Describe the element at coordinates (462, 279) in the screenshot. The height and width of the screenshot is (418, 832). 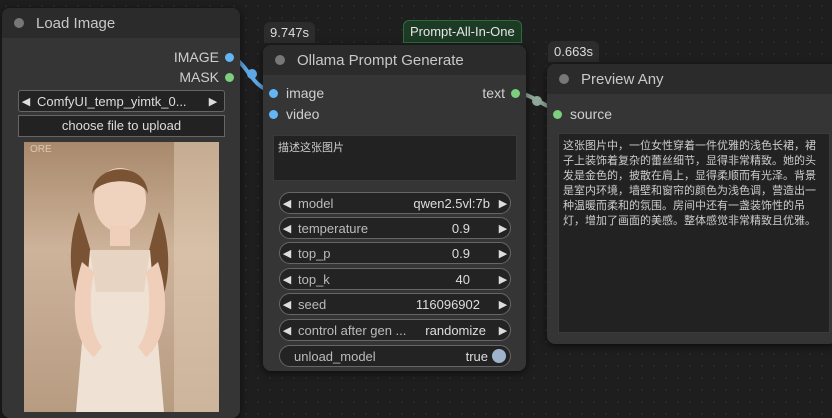
I see `widget-top-k-value: 40` at that location.